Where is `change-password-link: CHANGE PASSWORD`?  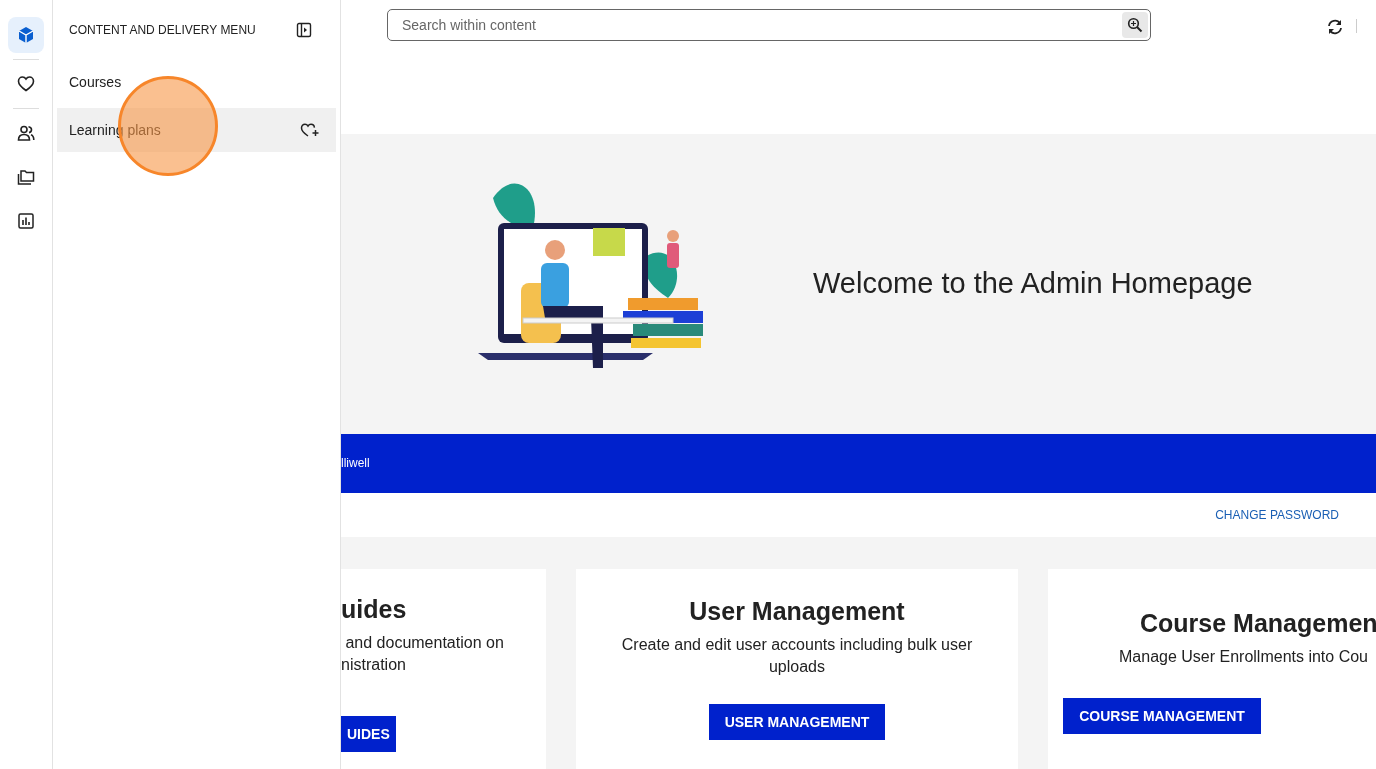
change-password-link: CHANGE PASSWORD is located at coordinates (1277, 514).